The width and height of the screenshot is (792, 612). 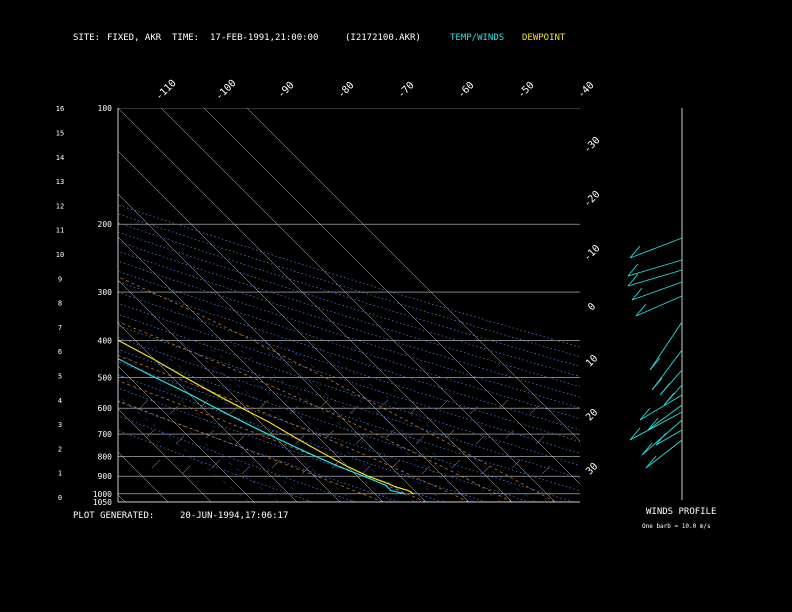 What do you see at coordinates (676, 526) in the screenshot?
I see `winds-profile-note: One barb = 10.0 m/s` at bounding box center [676, 526].